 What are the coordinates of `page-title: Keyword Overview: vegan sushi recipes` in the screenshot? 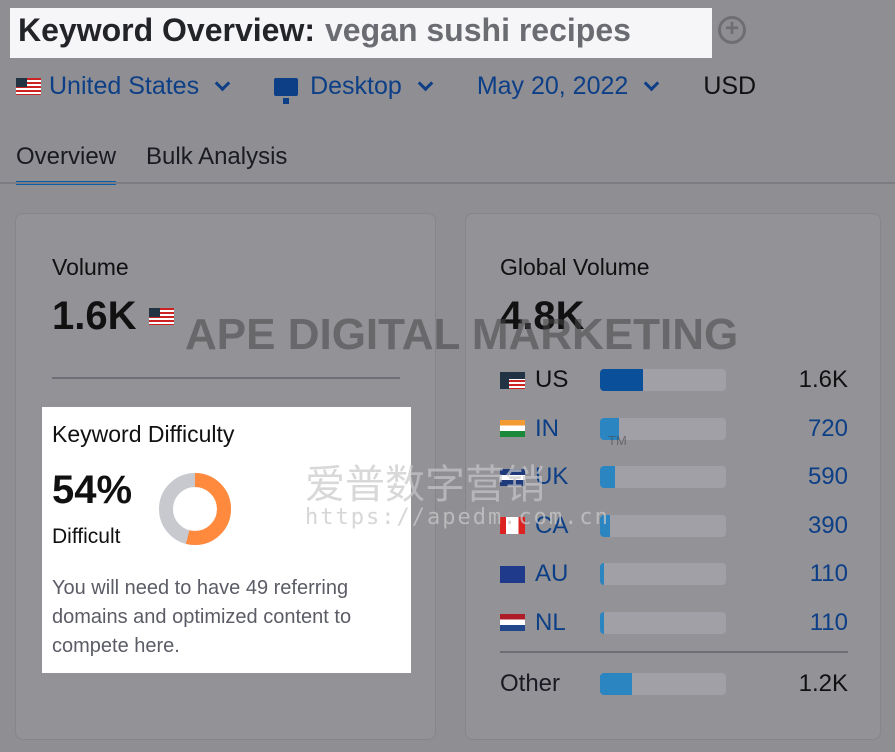 It's located at (324, 30).